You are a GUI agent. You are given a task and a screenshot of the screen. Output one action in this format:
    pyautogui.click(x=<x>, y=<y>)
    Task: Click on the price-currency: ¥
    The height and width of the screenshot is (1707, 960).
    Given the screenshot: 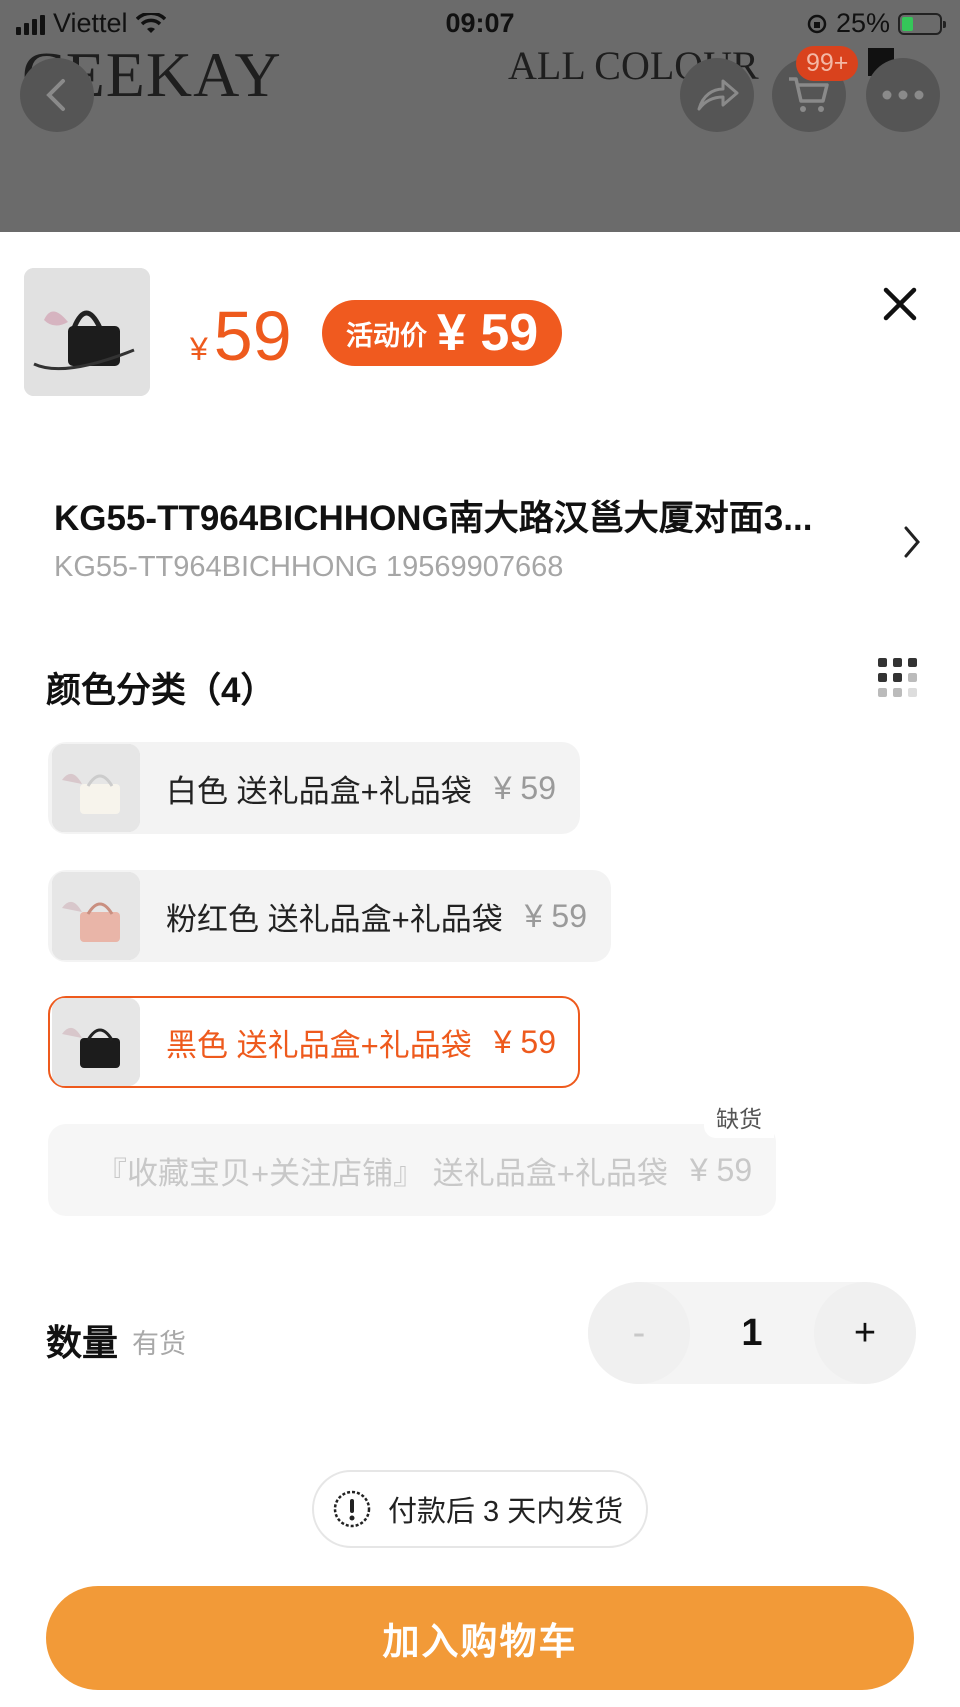 What is the action you would take?
    pyautogui.click(x=199, y=349)
    